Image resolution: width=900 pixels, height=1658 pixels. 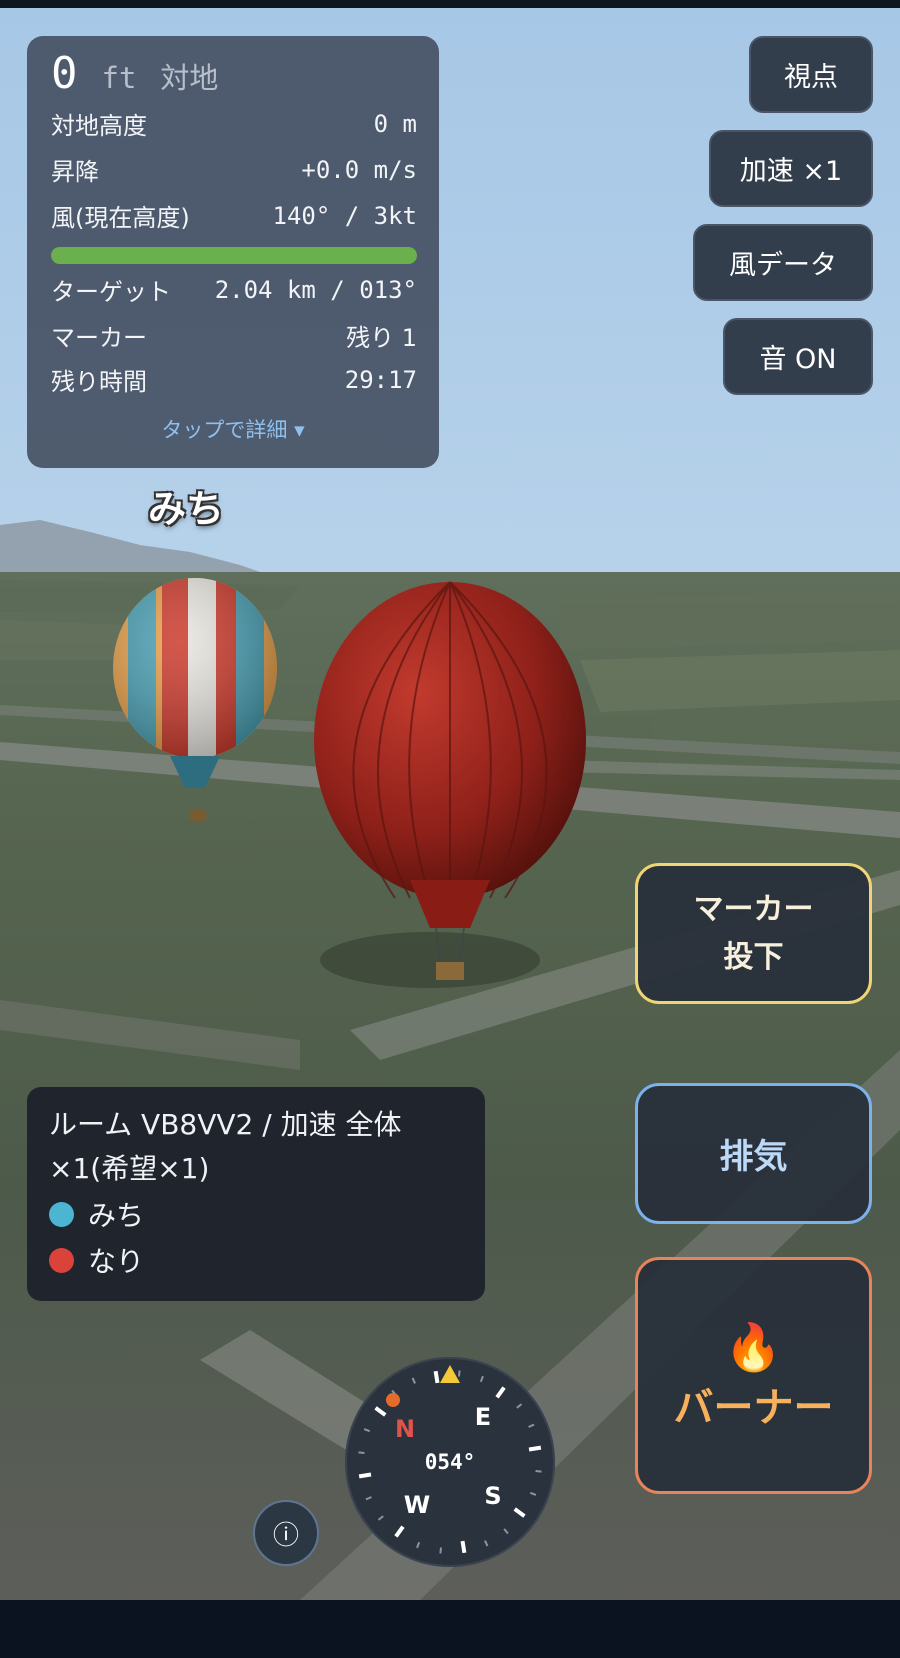 What do you see at coordinates (483, 1417) in the screenshot?
I see `compass-e: E` at bounding box center [483, 1417].